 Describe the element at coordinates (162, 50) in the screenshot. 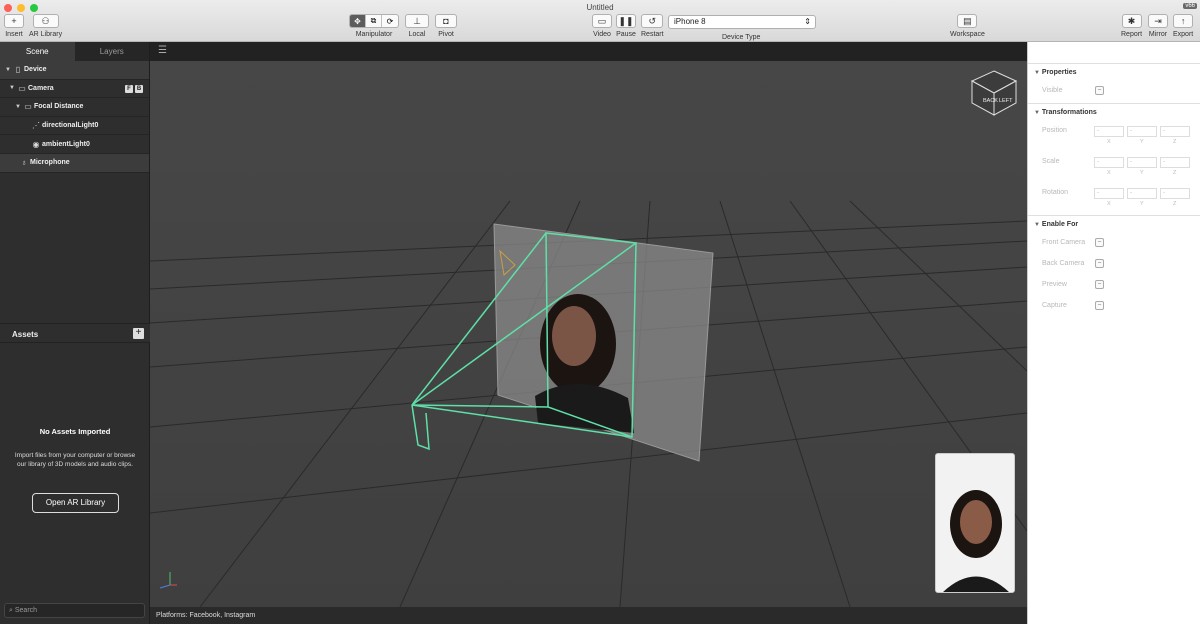

I see `menu-icon: ☰` at that location.